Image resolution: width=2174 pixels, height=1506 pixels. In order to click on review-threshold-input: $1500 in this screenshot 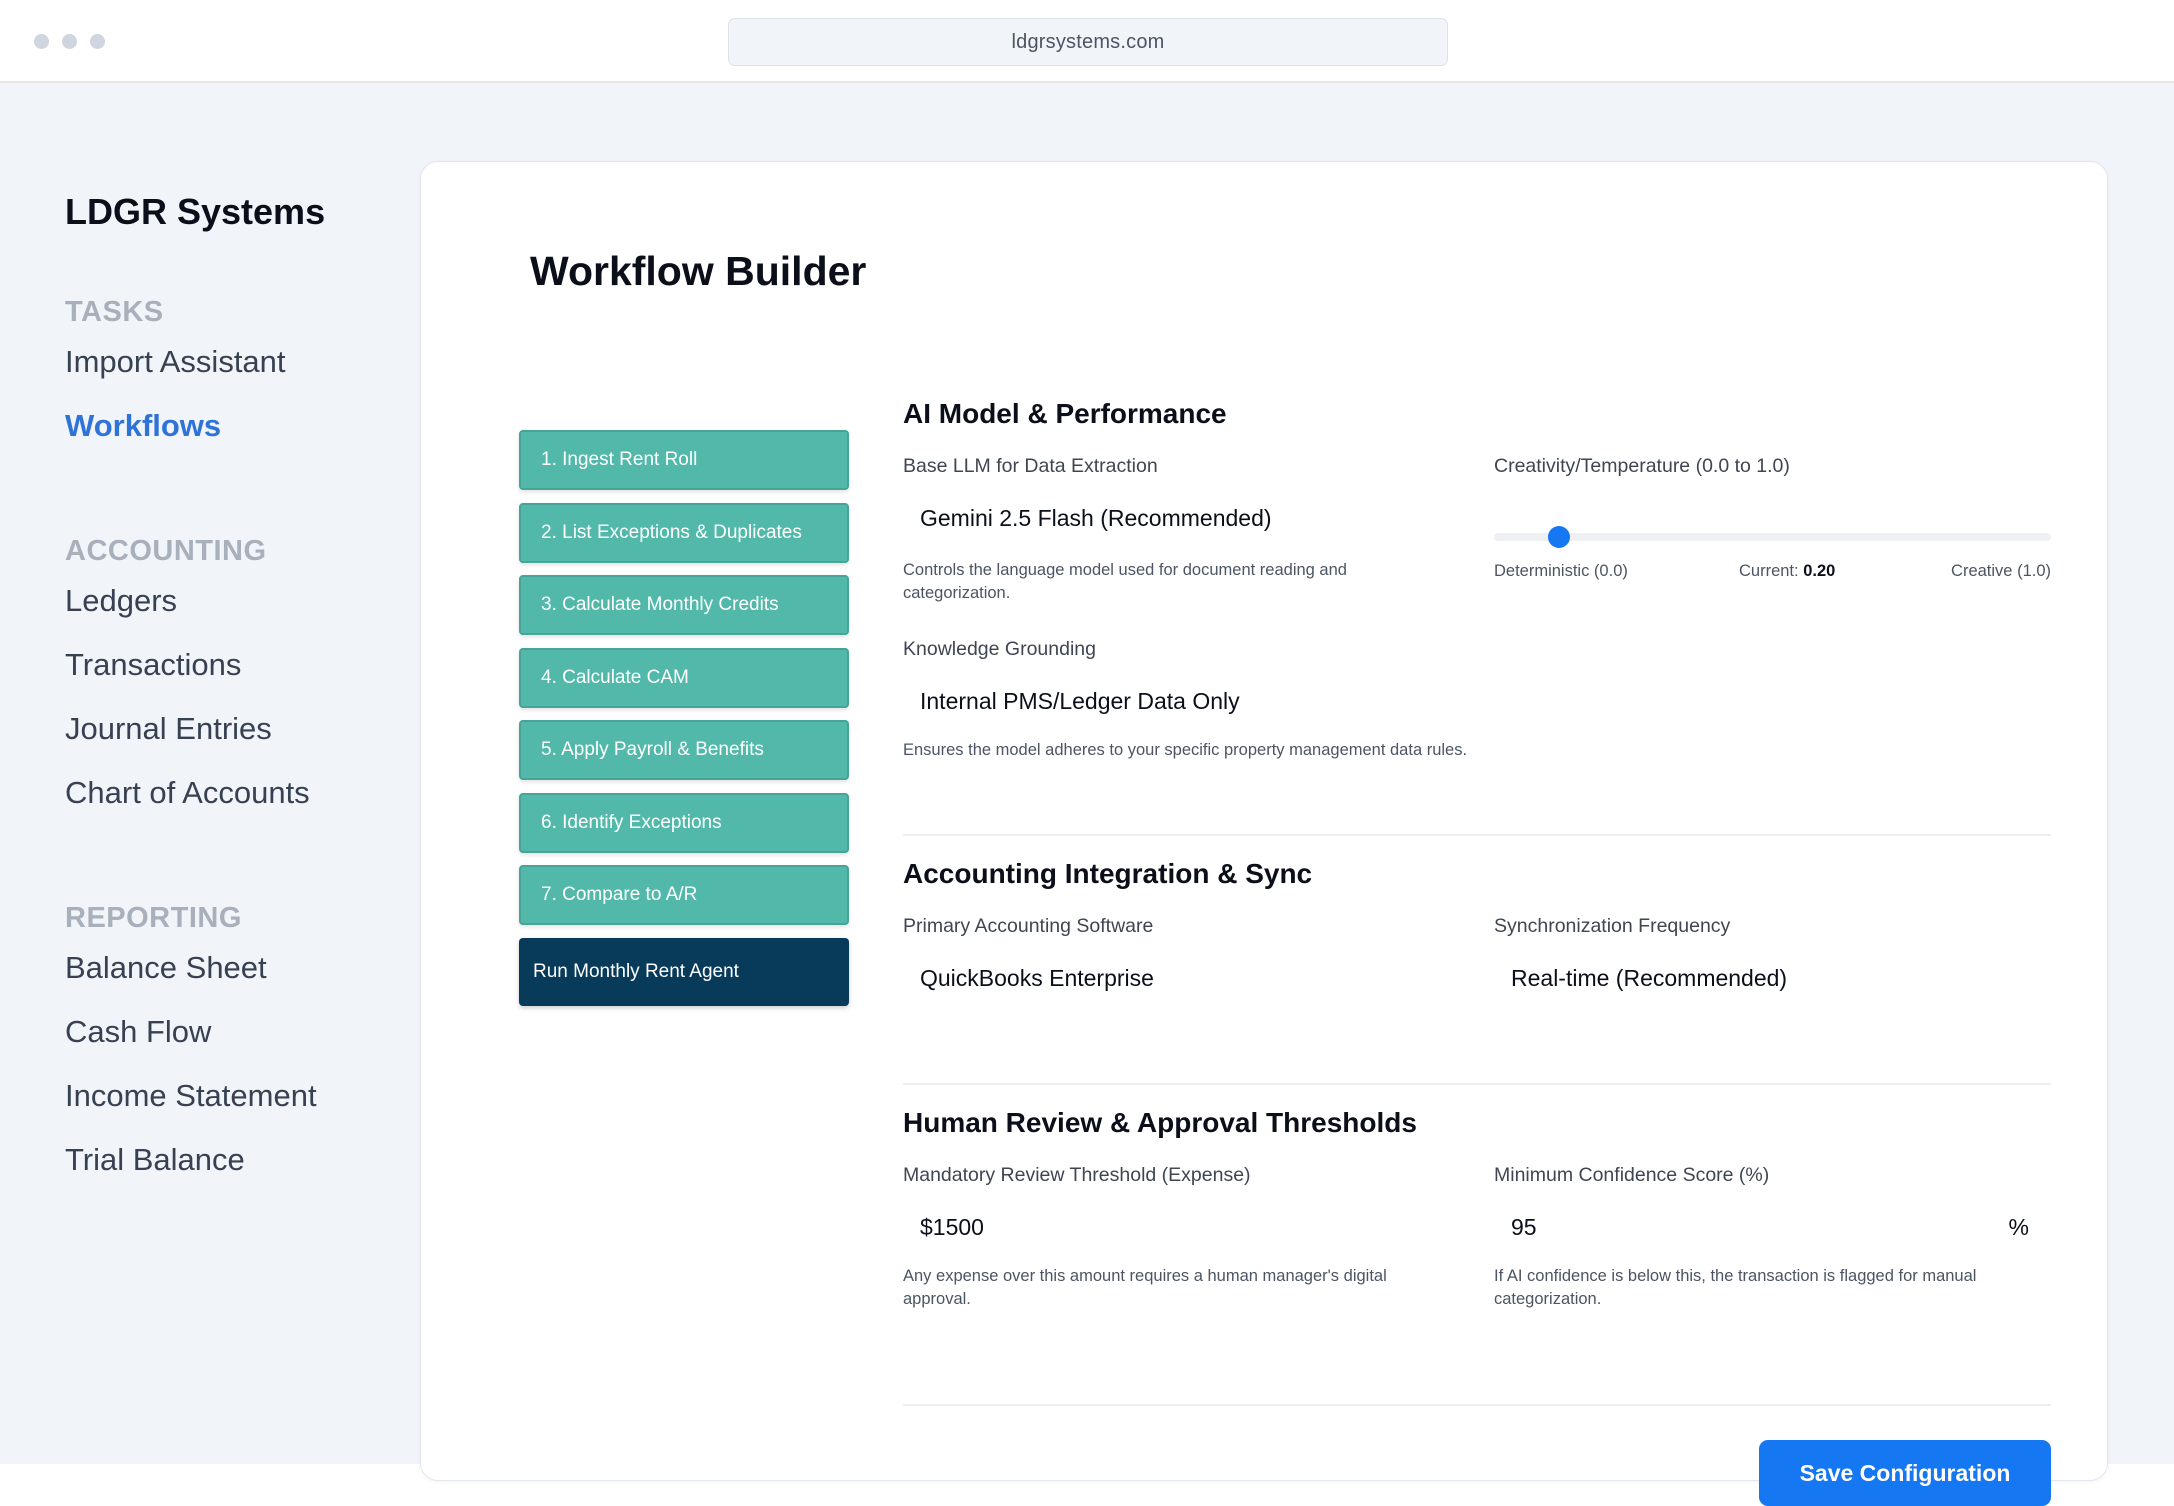, I will do `click(952, 1227)`.